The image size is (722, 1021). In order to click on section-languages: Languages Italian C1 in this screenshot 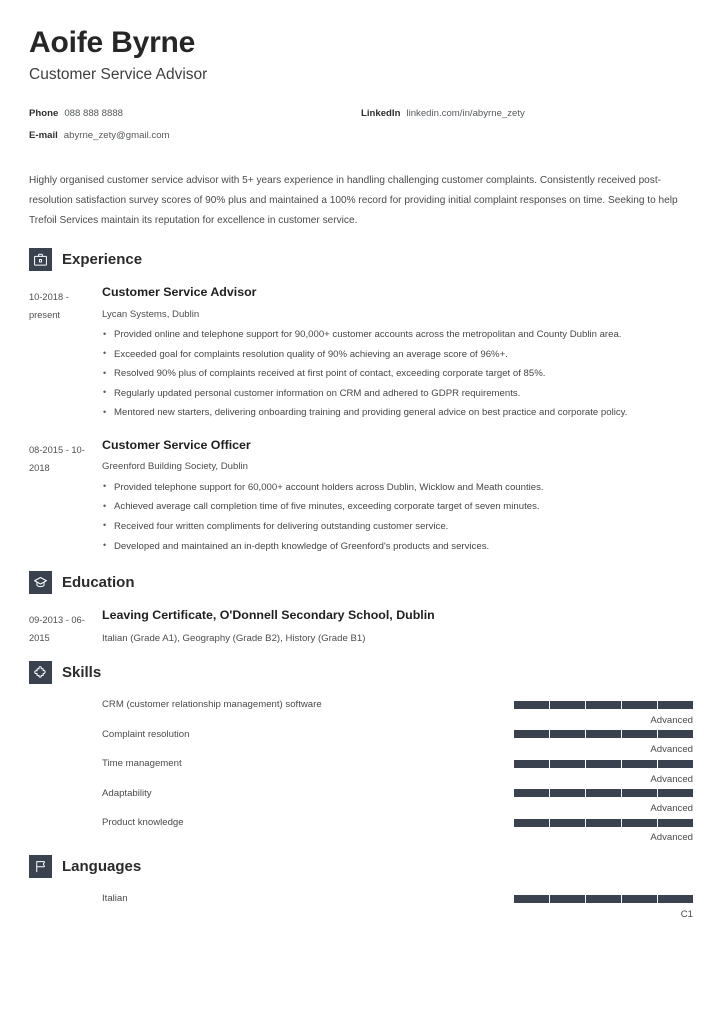, I will do `click(361, 887)`.